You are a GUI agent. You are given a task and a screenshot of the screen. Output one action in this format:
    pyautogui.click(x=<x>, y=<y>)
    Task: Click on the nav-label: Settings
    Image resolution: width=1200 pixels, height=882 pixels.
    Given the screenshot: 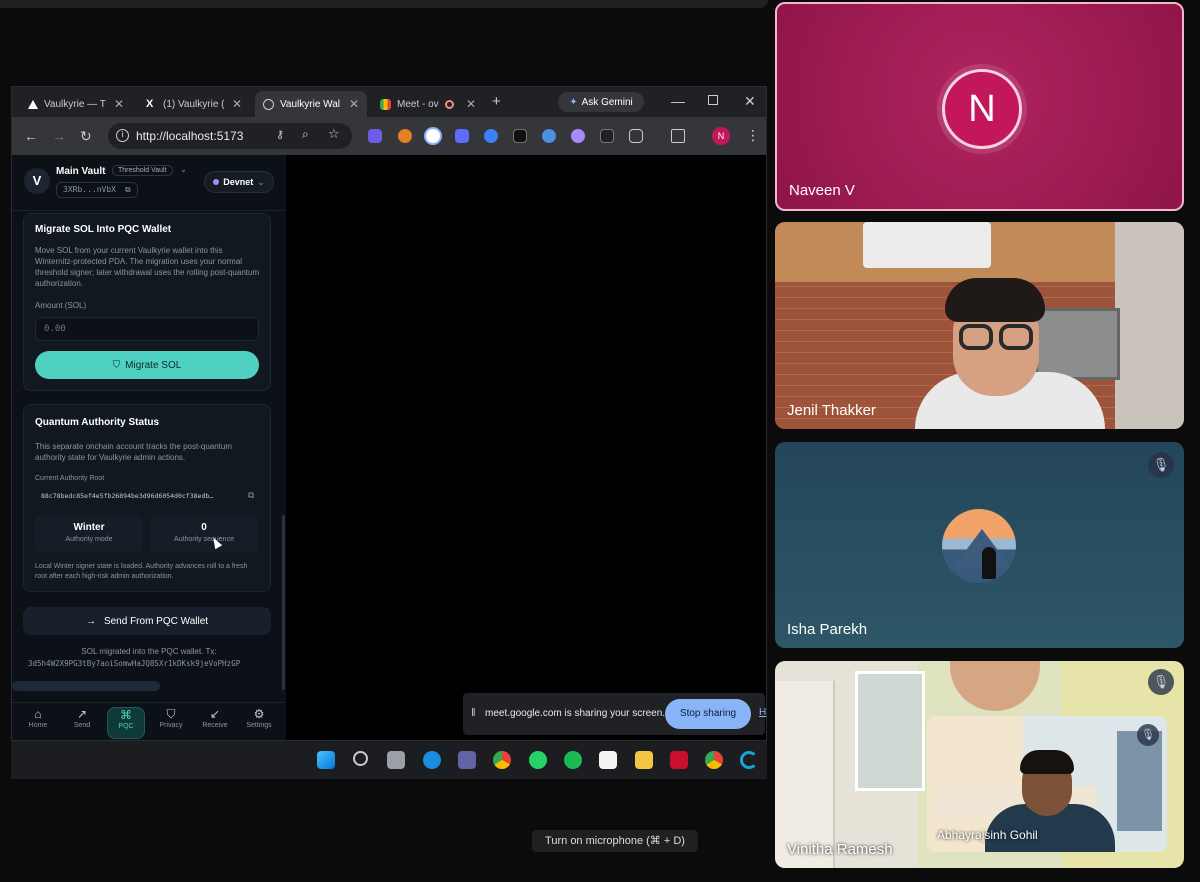 What is the action you would take?
    pyautogui.click(x=259, y=725)
    